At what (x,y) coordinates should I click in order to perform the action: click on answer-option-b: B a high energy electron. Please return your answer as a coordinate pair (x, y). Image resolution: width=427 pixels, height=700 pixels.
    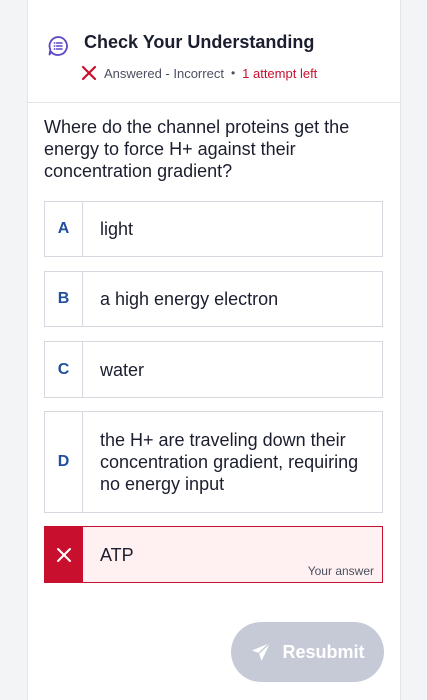
    Looking at the image, I should click on (213, 299).